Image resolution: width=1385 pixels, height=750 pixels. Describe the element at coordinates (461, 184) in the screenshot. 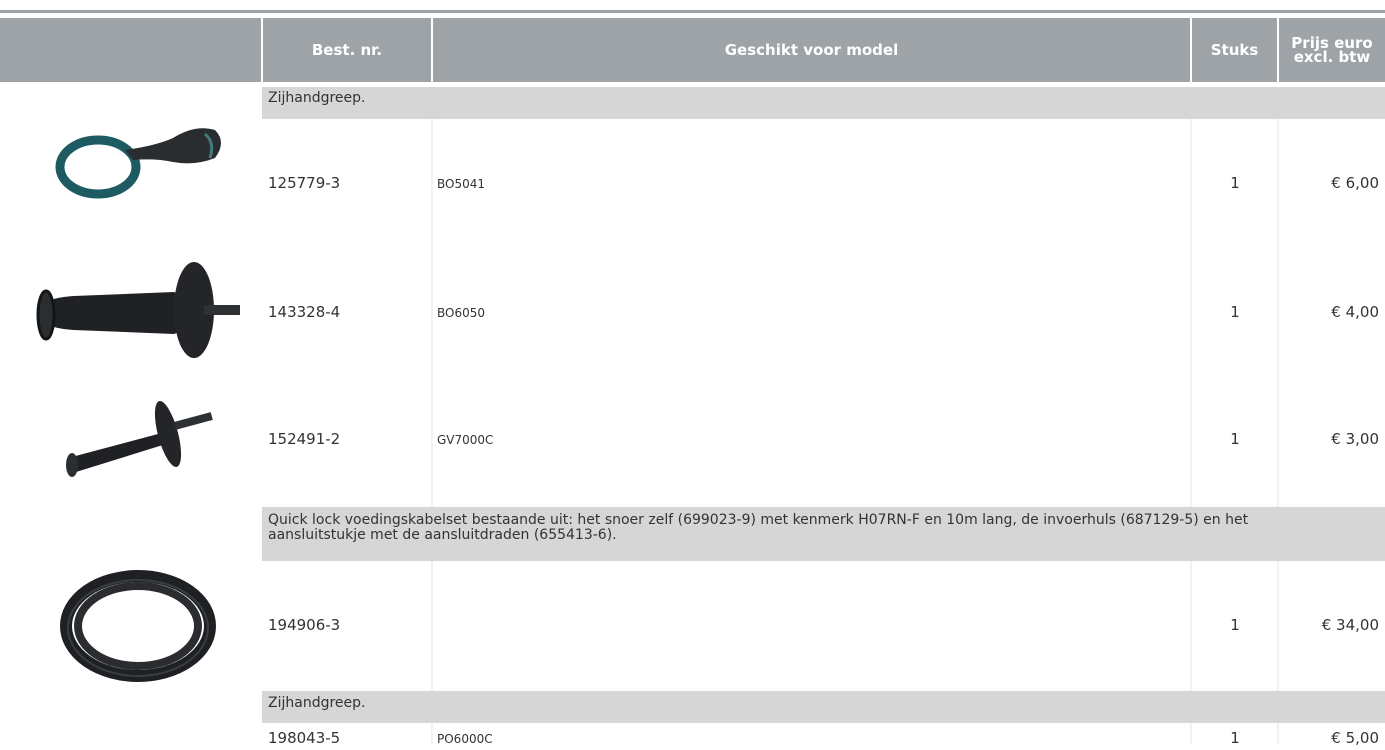

I see `model: BO5041` at that location.